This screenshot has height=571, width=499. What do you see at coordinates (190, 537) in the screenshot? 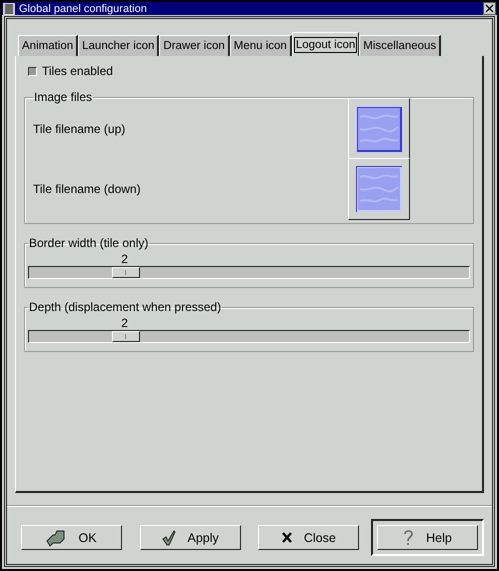
I see `dialog-button: Apply` at bounding box center [190, 537].